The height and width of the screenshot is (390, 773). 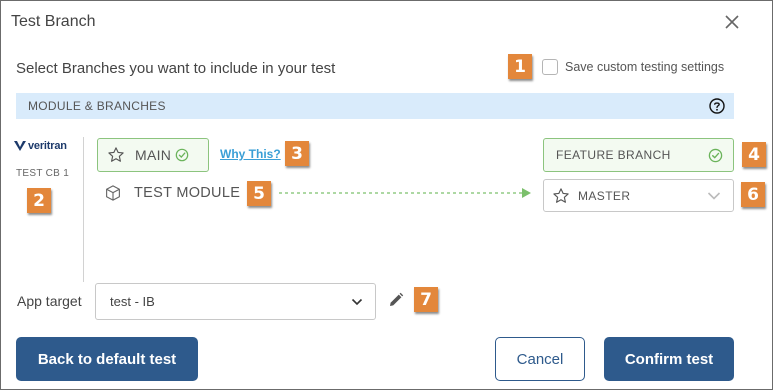 I want to click on checkbox-box, so click(x=550, y=67).